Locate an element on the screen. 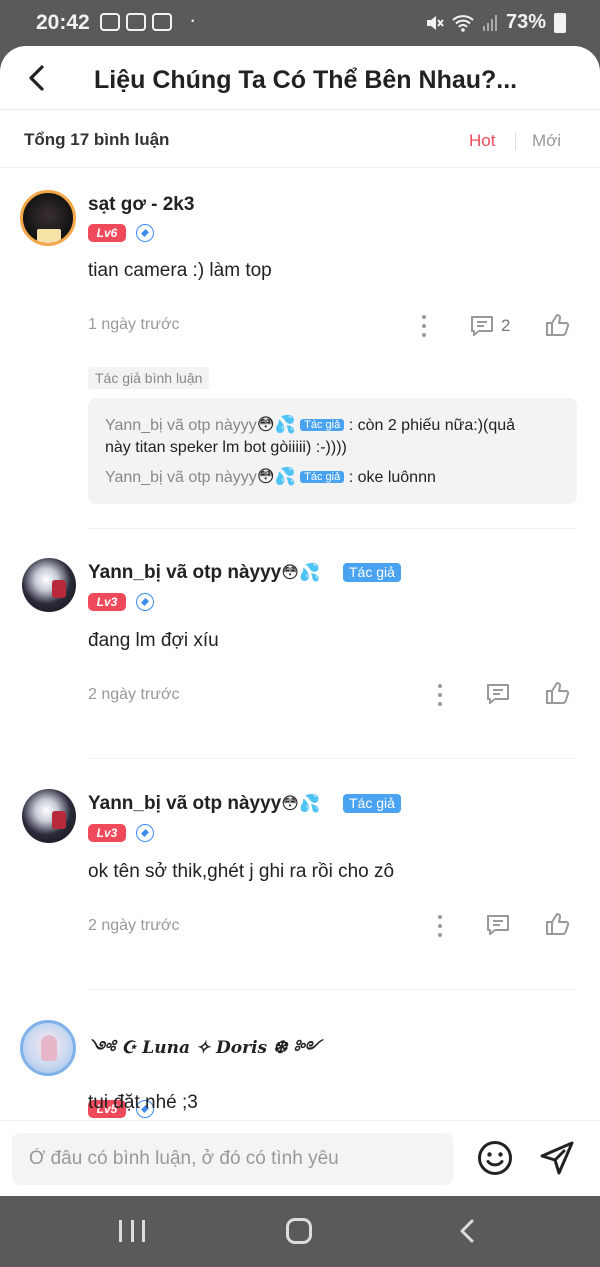 The width and height of the screenshot is (600, 1267). sort-divider is located at coordinates (515, 141).